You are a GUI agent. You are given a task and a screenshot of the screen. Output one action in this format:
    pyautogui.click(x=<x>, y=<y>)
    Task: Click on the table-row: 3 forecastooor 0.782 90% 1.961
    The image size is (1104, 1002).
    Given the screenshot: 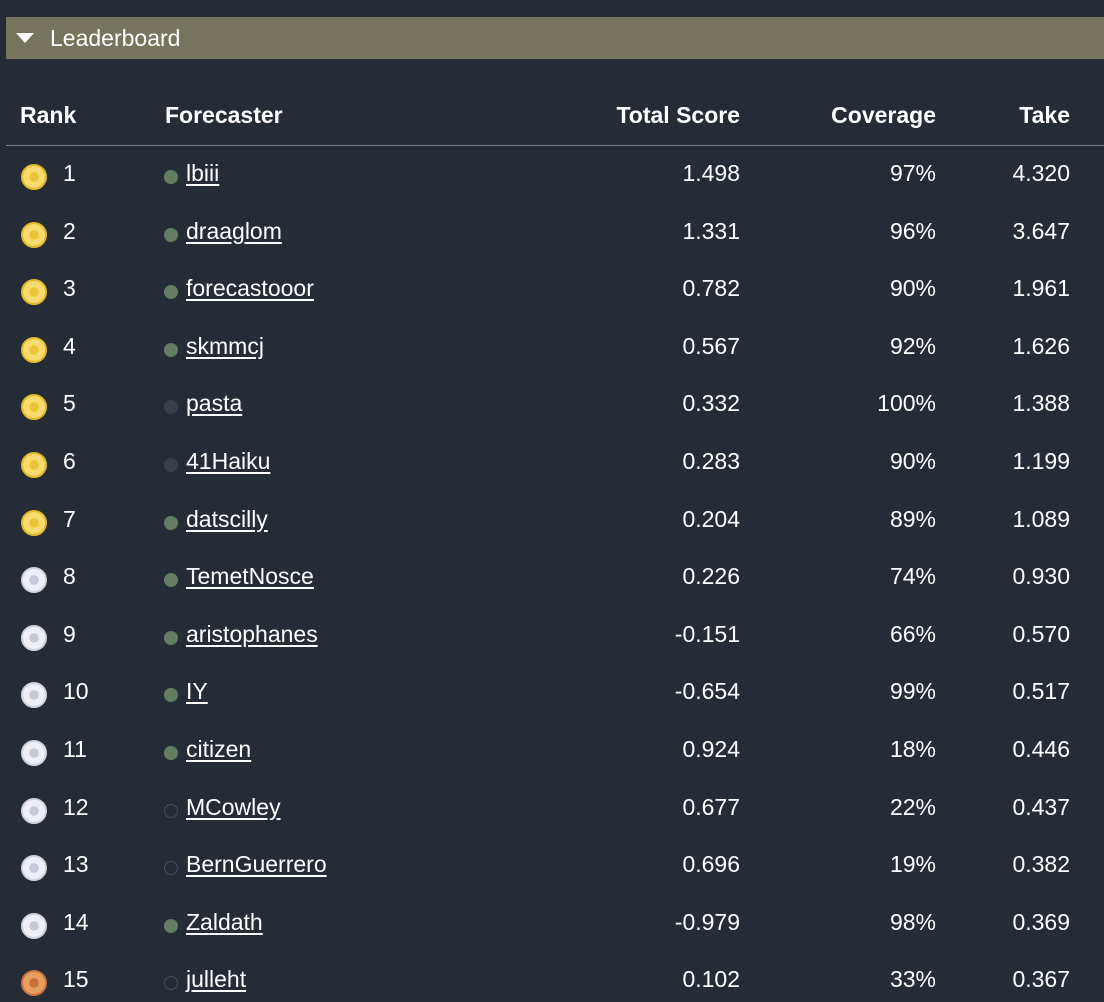 What is the action you would take?
    pyautogui.click(x=555, y=290)
    